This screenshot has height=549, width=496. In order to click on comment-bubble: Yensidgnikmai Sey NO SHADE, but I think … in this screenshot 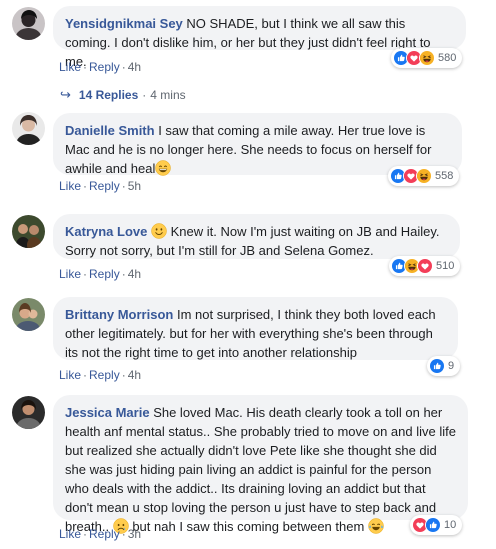, I will do `click(259, 37)`.